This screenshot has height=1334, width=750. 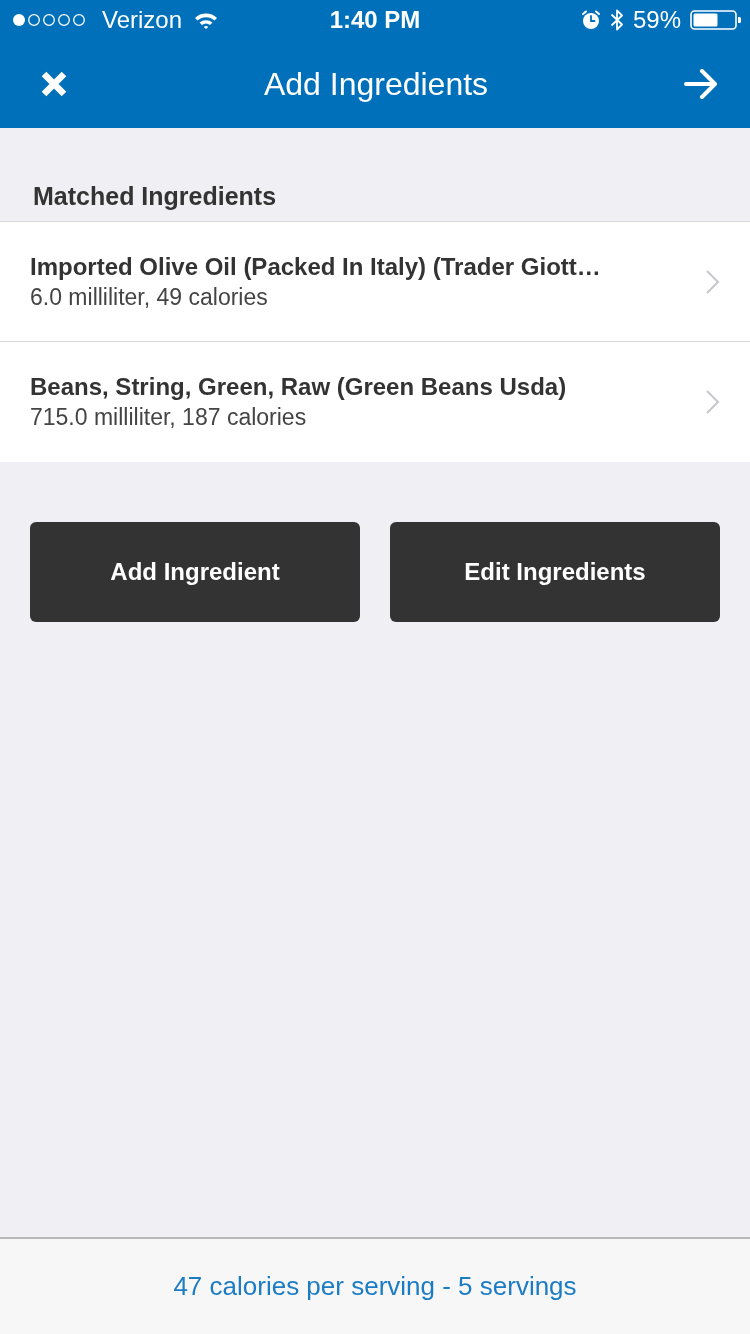 What do you see at coordinates (590, 20) in the screenshot?
I see `alarm-clock-icon` at bounding box center [590, 20].